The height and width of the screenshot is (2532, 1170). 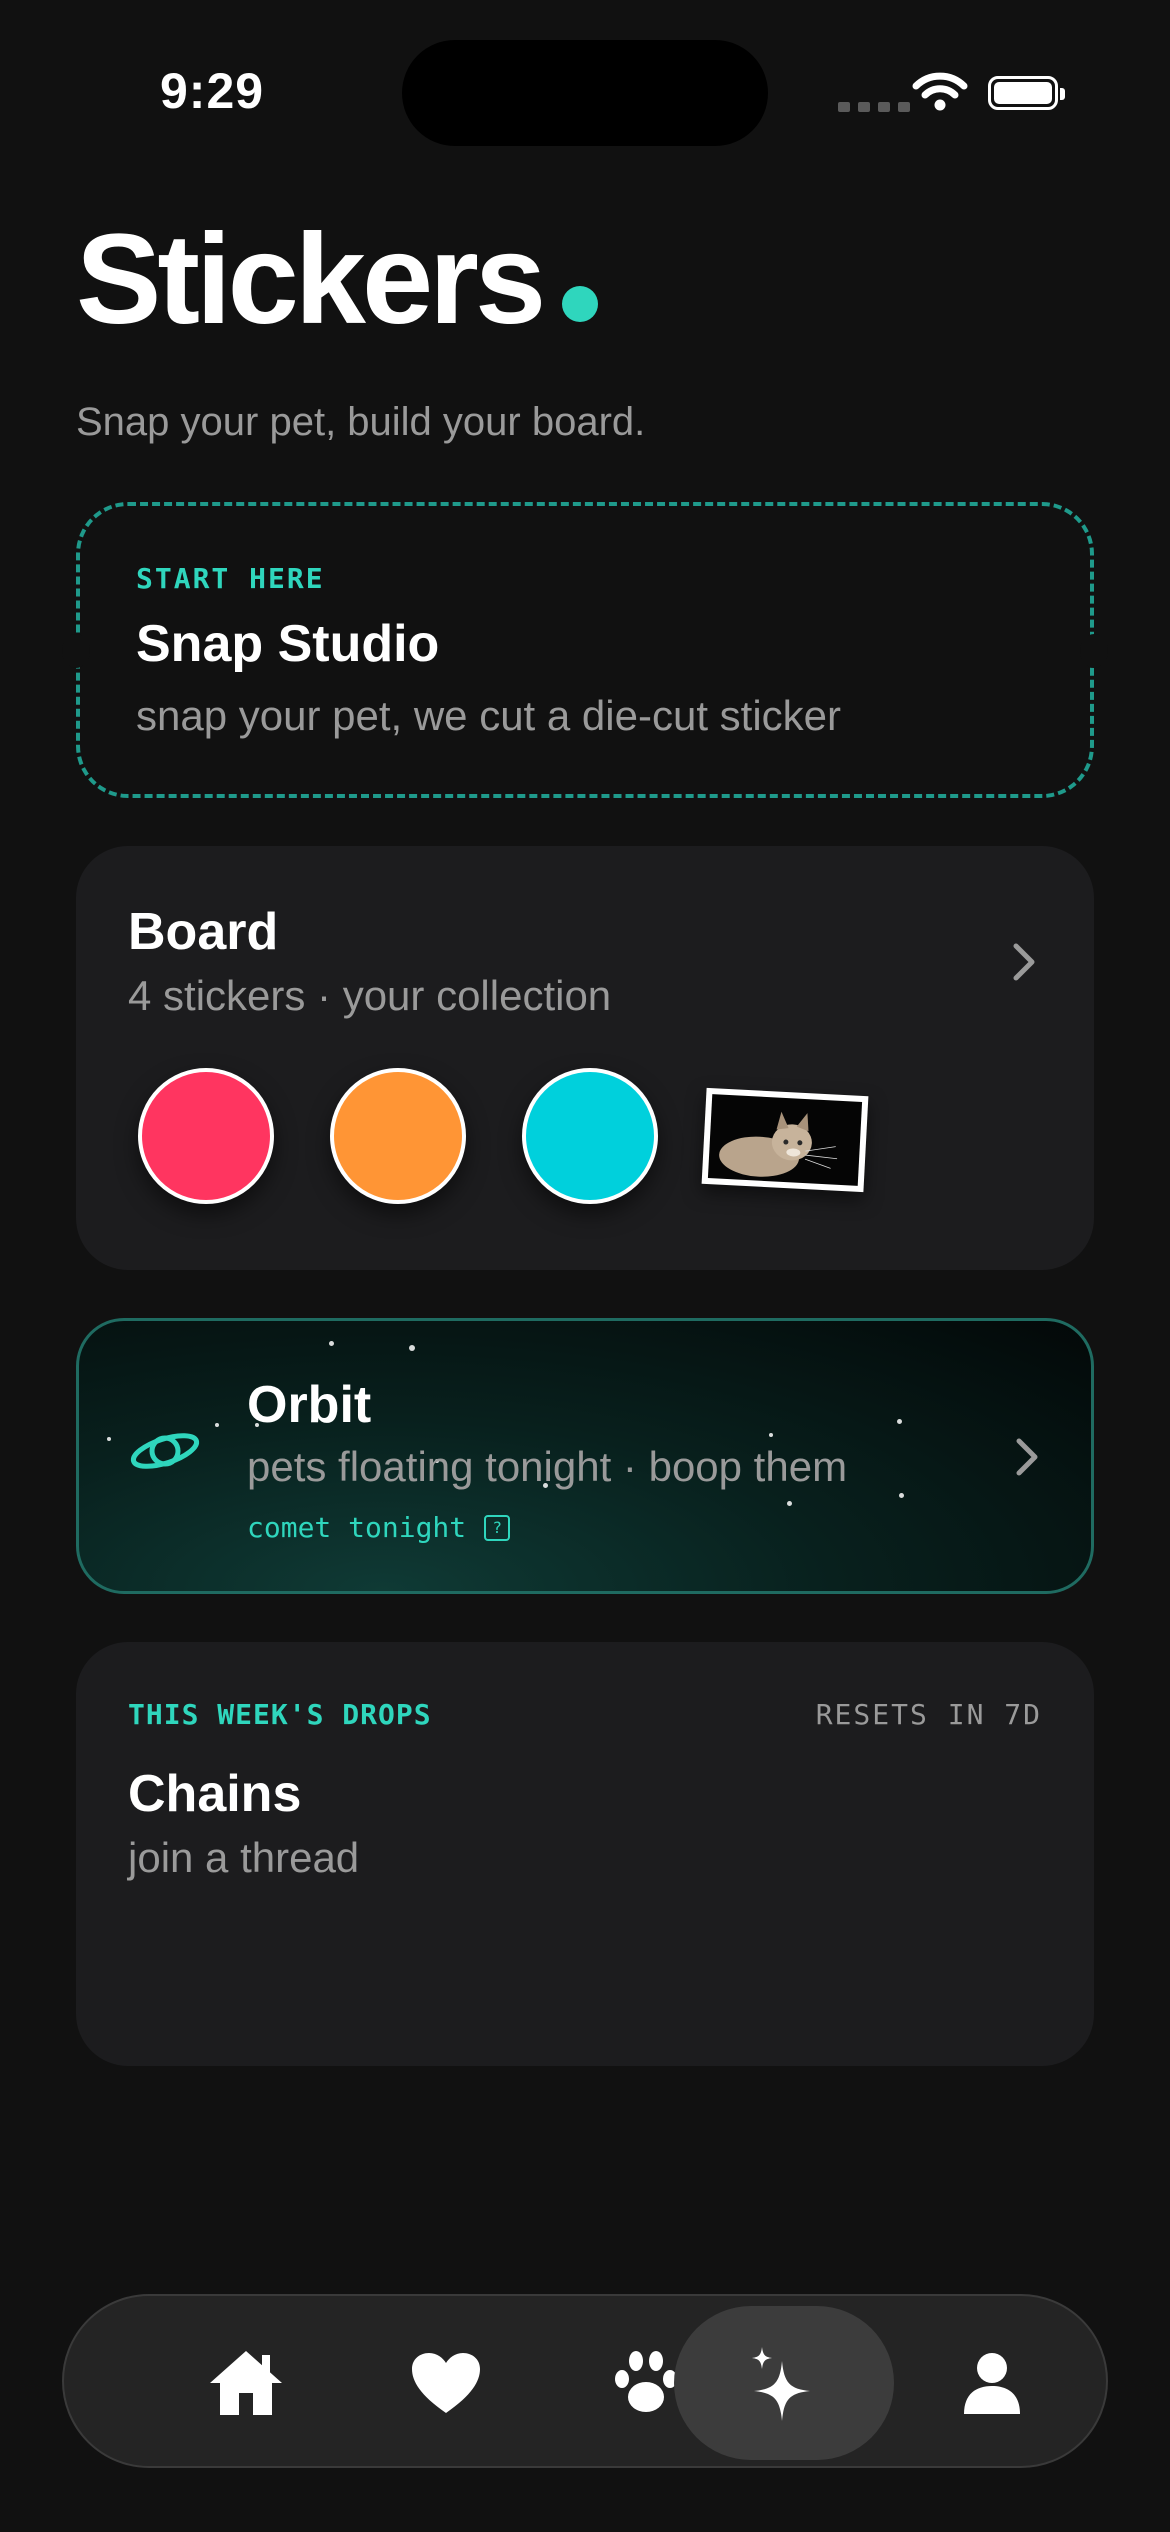 I want to click on board-title: Board, so click(x=203, y=932).